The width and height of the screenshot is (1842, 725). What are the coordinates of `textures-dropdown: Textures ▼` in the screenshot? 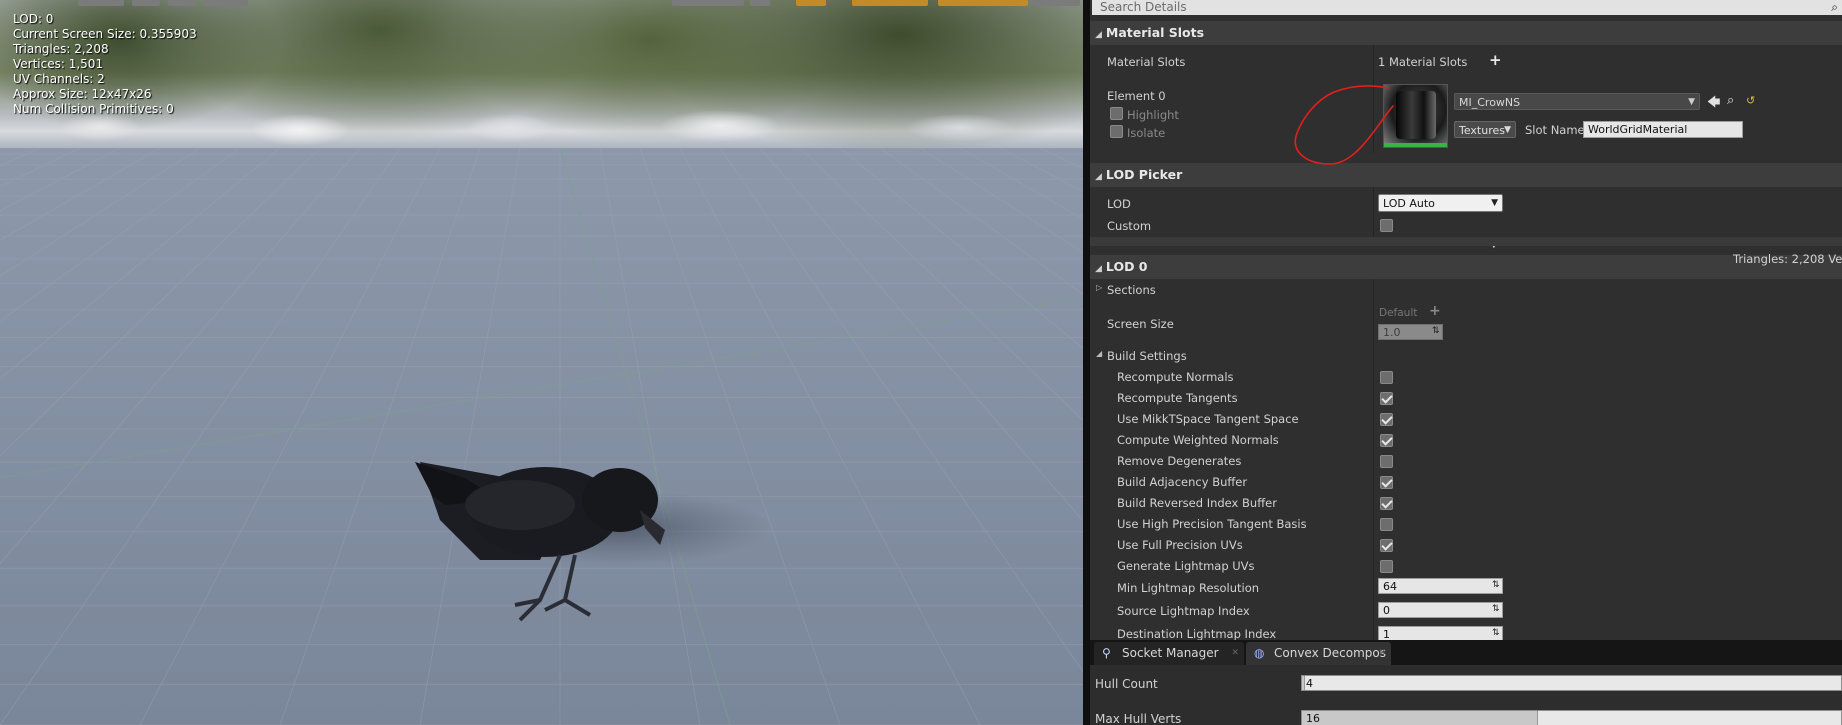 It's located at (1485, 129).